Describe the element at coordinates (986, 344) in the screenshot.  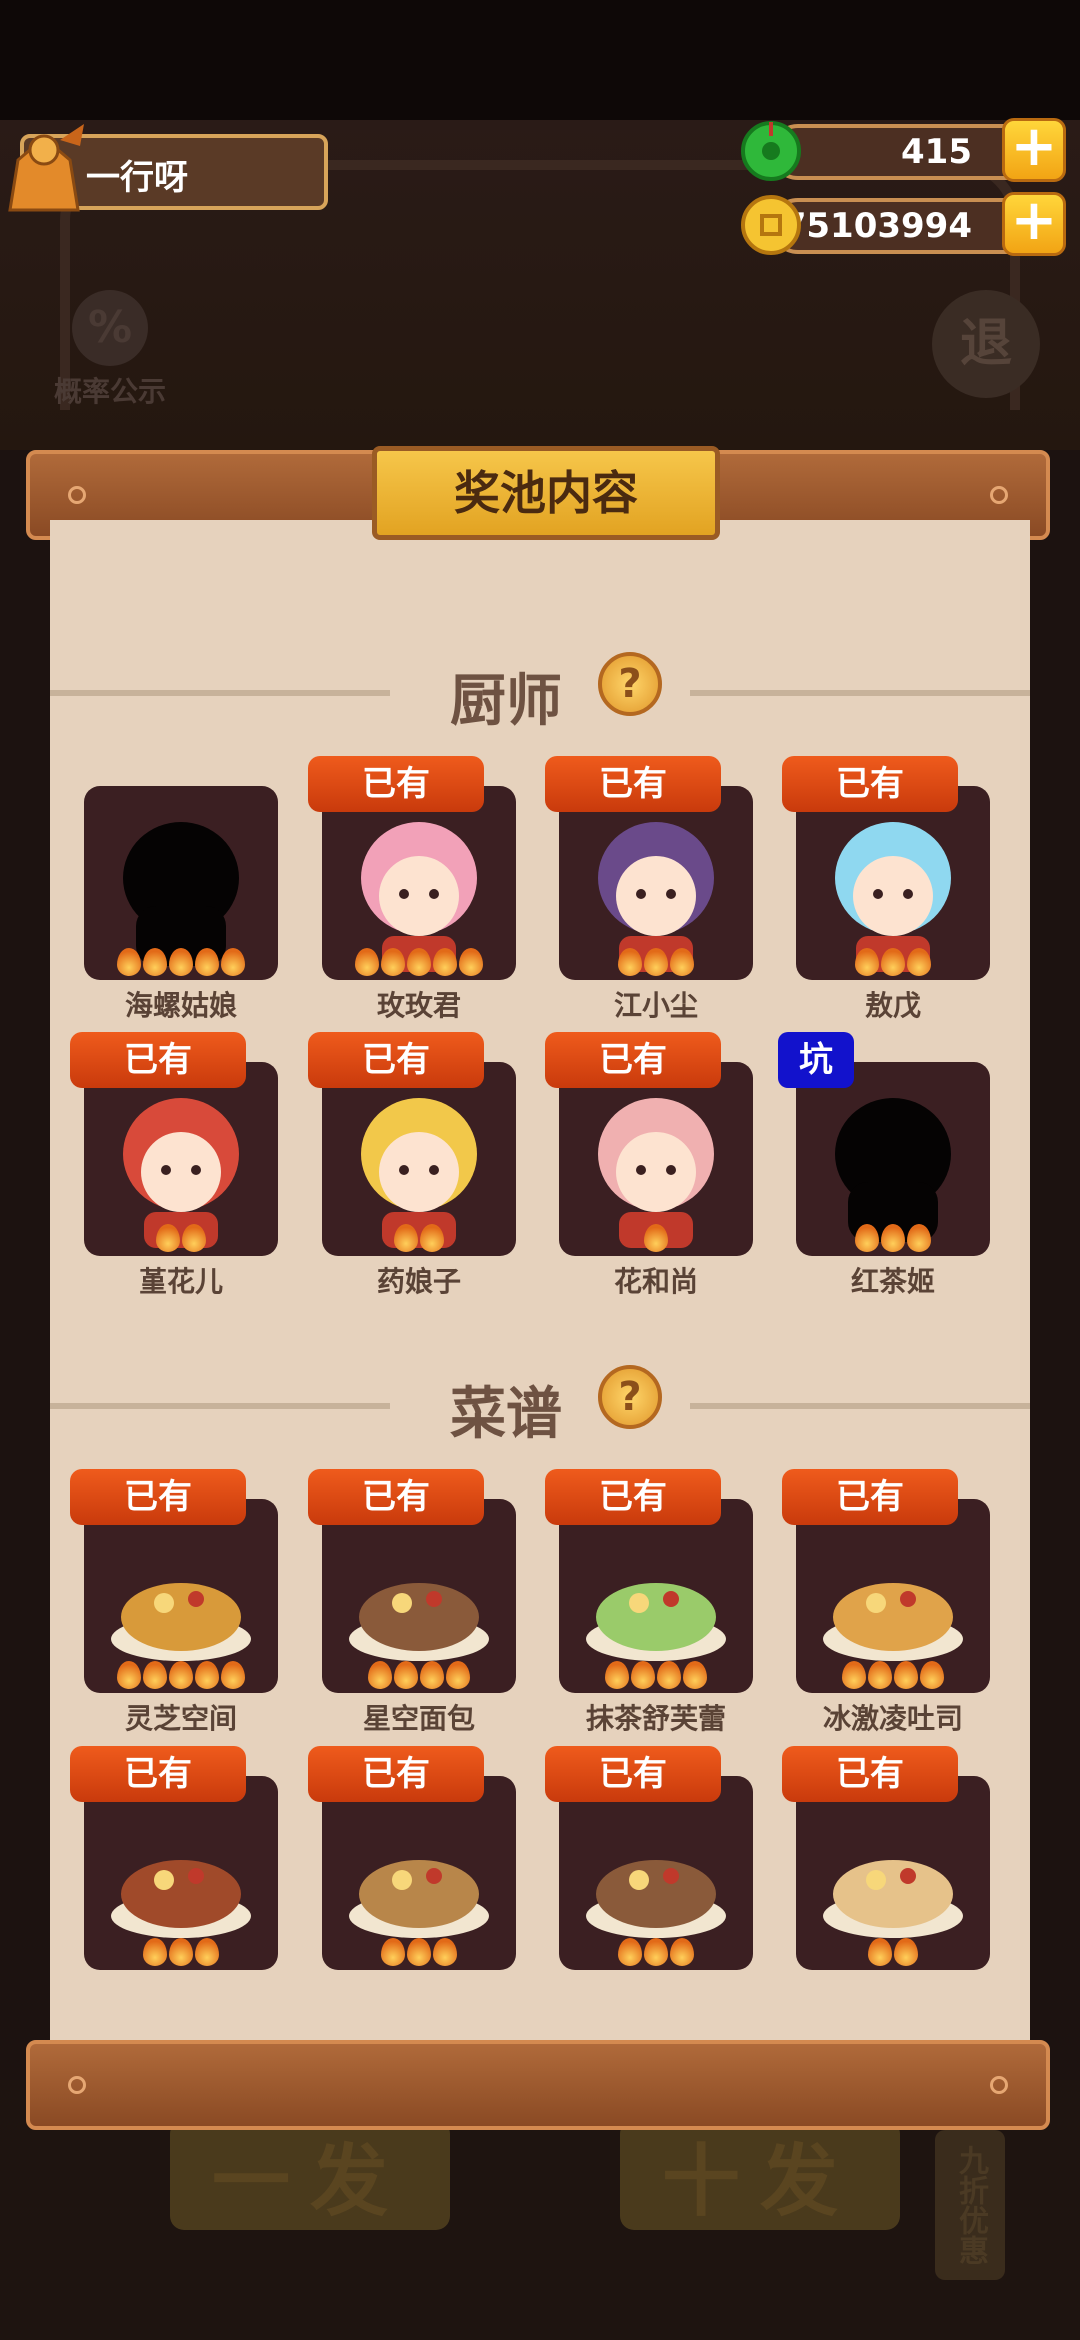
I see `exit-button: 退` at that location.